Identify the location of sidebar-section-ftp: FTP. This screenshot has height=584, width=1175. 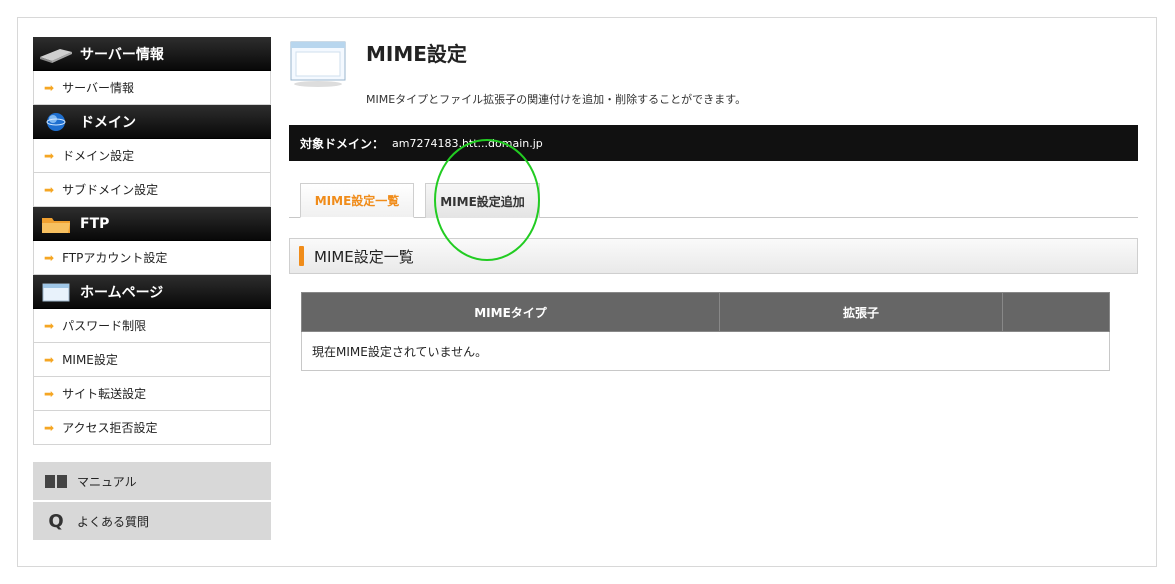
(152, 224).